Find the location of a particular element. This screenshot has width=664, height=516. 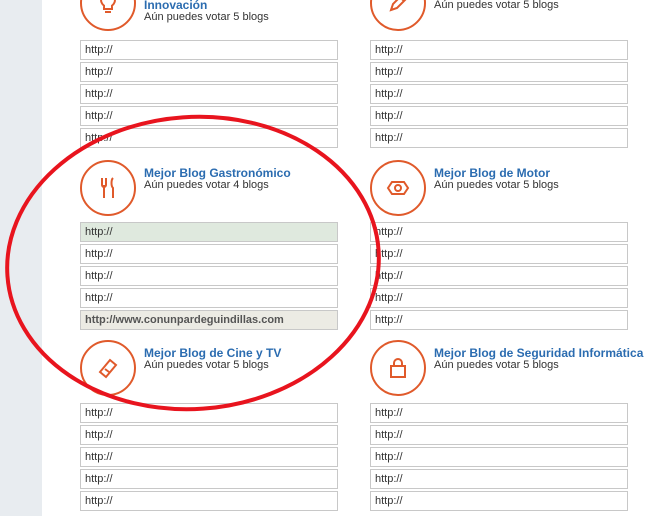

category-title: Mejor Blog de Cine y TV is located at coordinates (212, 353).